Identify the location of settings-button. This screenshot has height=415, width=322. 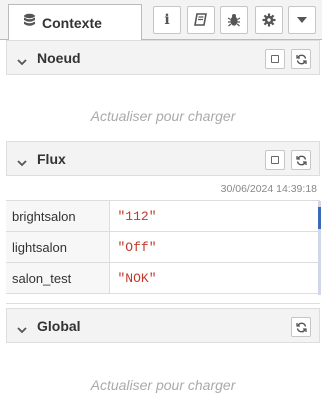
(269, 20).